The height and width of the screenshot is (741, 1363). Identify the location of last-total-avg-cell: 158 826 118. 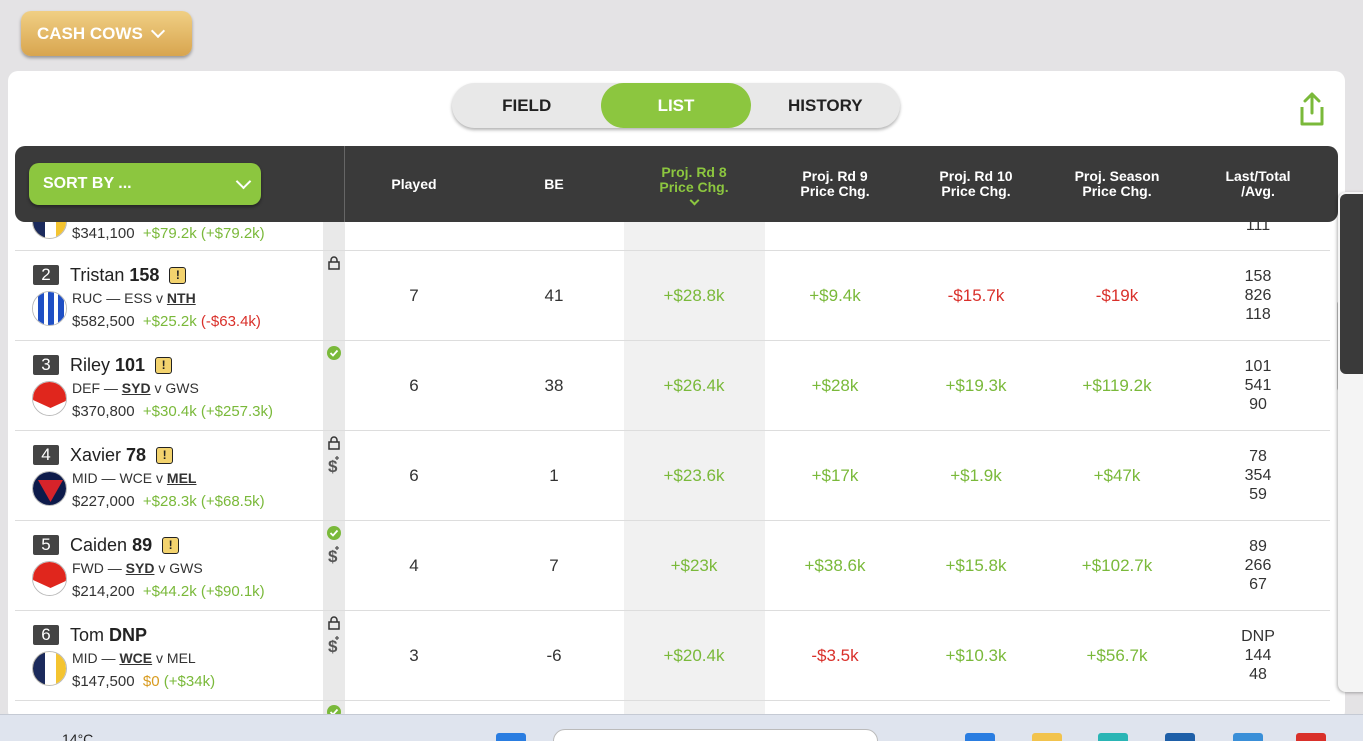
(1258, 295).